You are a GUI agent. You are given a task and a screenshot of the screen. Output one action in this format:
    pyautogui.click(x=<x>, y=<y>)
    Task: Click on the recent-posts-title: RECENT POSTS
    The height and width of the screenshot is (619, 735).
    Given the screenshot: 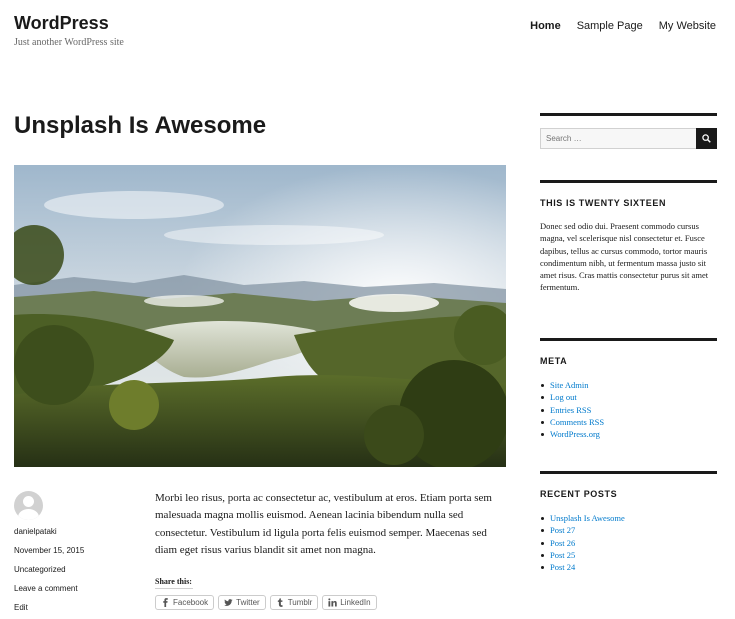 What is the action you would take?
    pyautogui.click(x=579, y=494)
    